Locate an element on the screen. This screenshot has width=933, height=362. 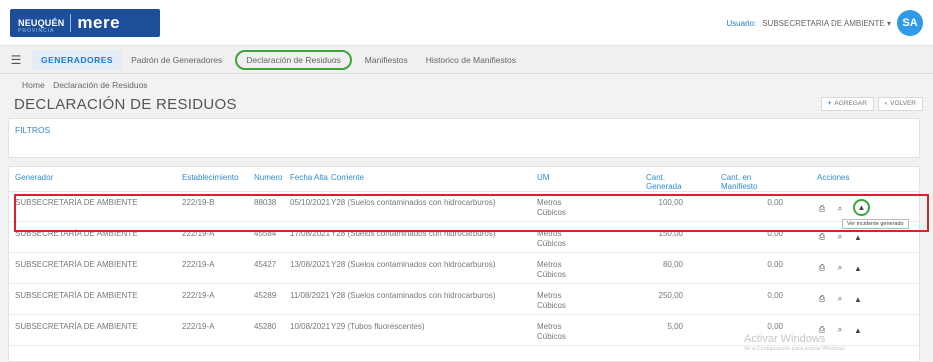
cell-numero: 45427 is located at coordinates (265, 264).